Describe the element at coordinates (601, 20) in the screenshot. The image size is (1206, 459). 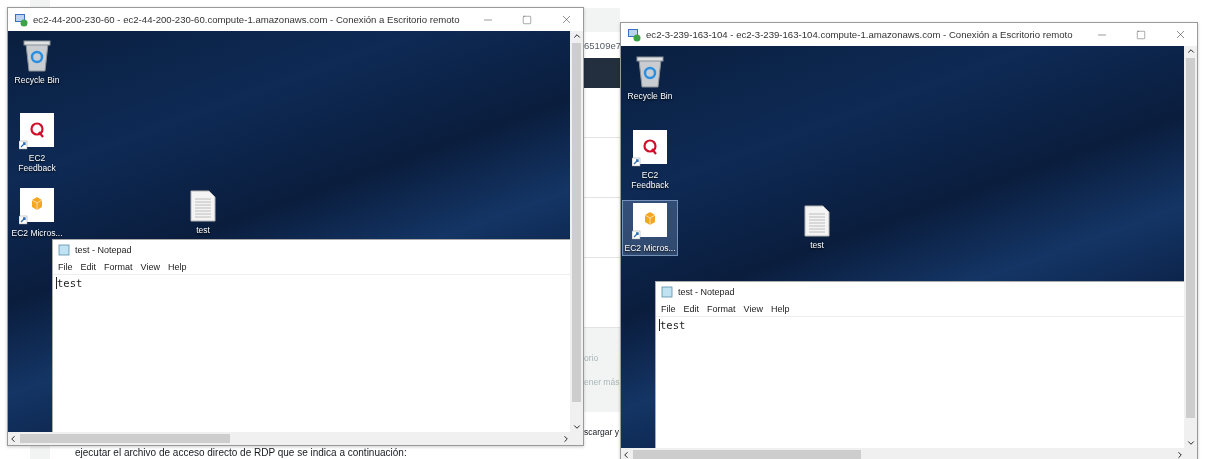
I see `page-header-bar` at that location.